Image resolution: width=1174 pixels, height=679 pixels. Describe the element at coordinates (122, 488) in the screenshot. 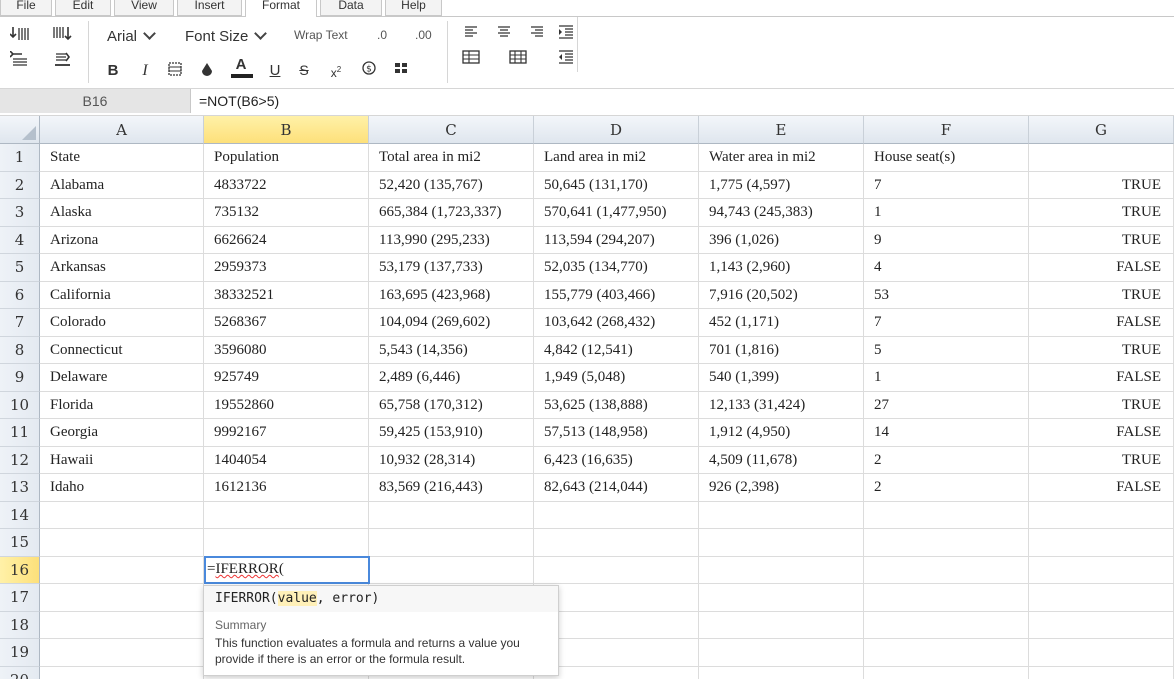

I see `cell-a13: Idaho` at that location.